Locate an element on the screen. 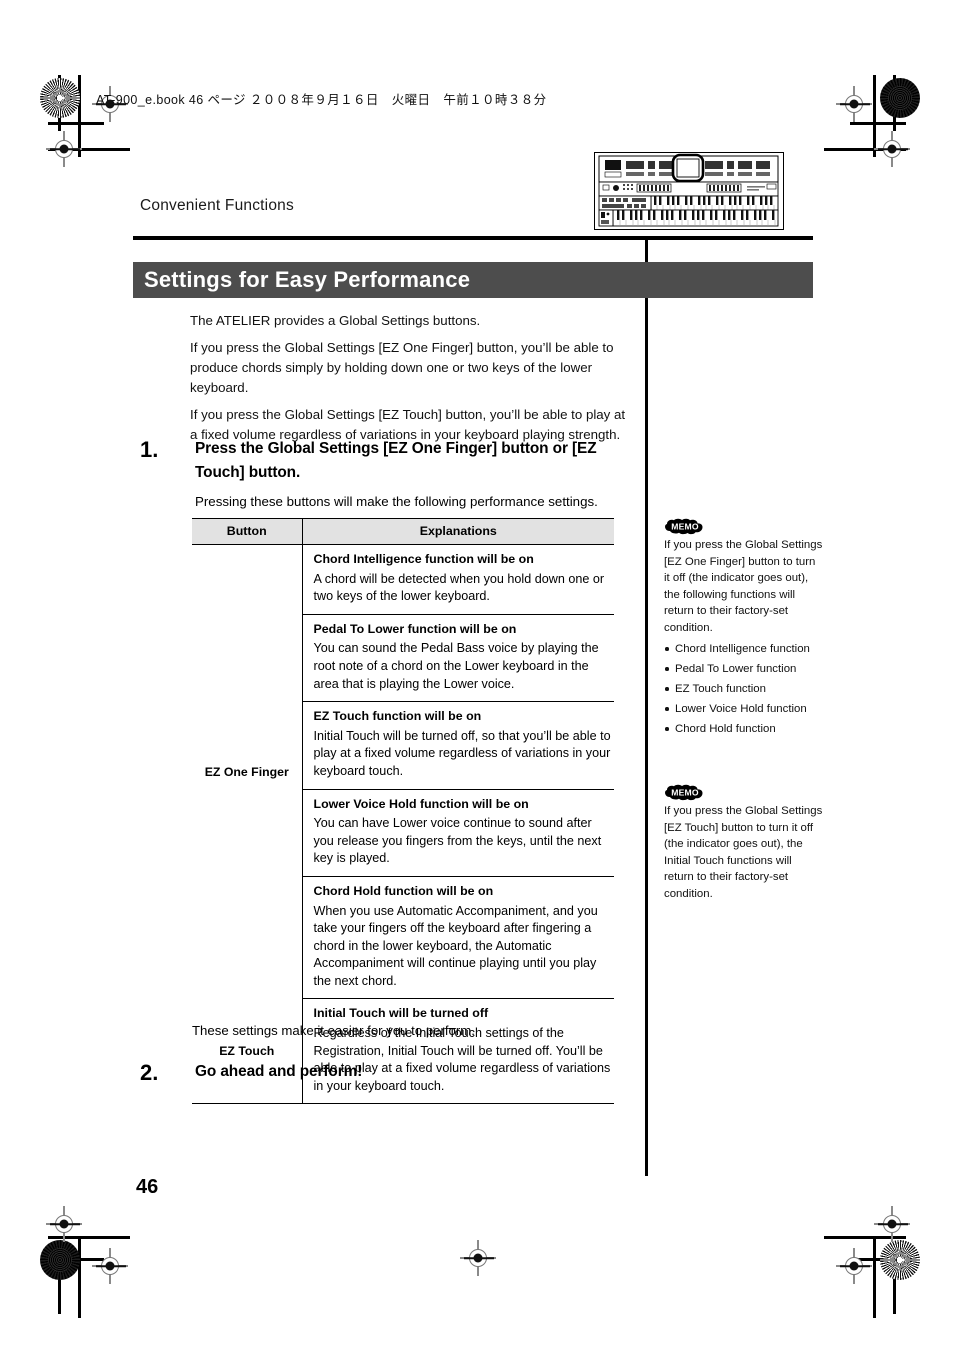 This screenshot has width=954, height=1351. crop-mark-bottom-left-v is located at coordinates (79, 1277).